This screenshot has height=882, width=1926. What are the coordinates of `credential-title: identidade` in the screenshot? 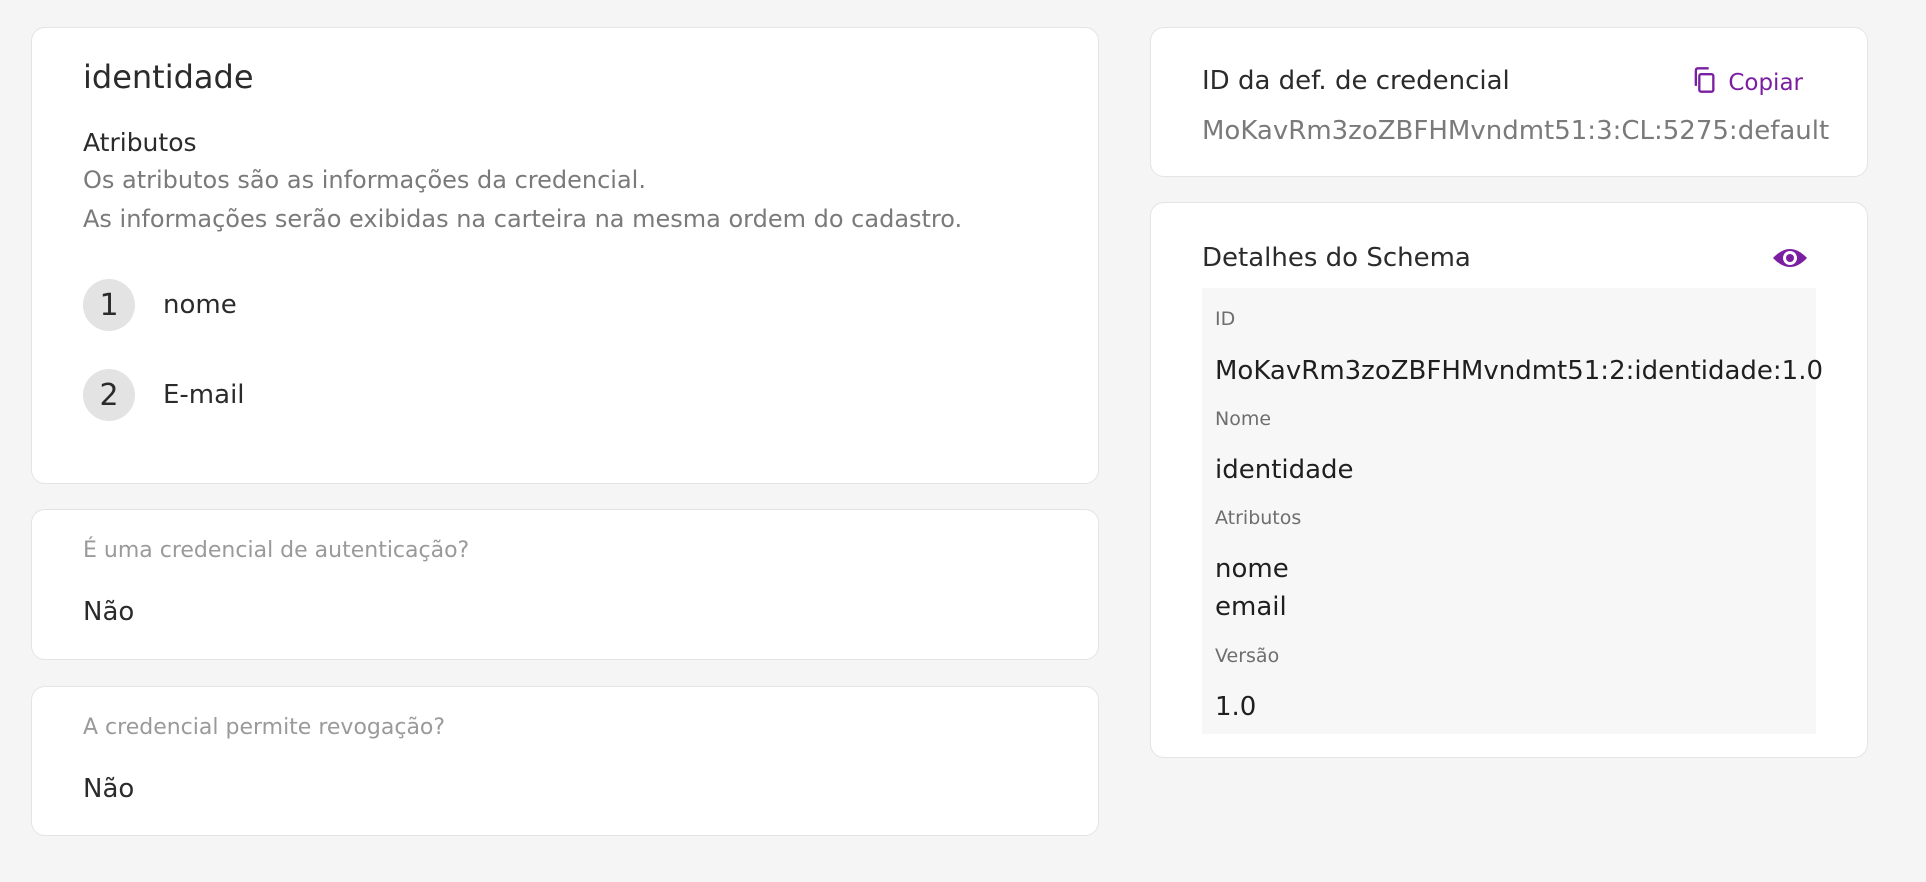 It's located at (168, 77).